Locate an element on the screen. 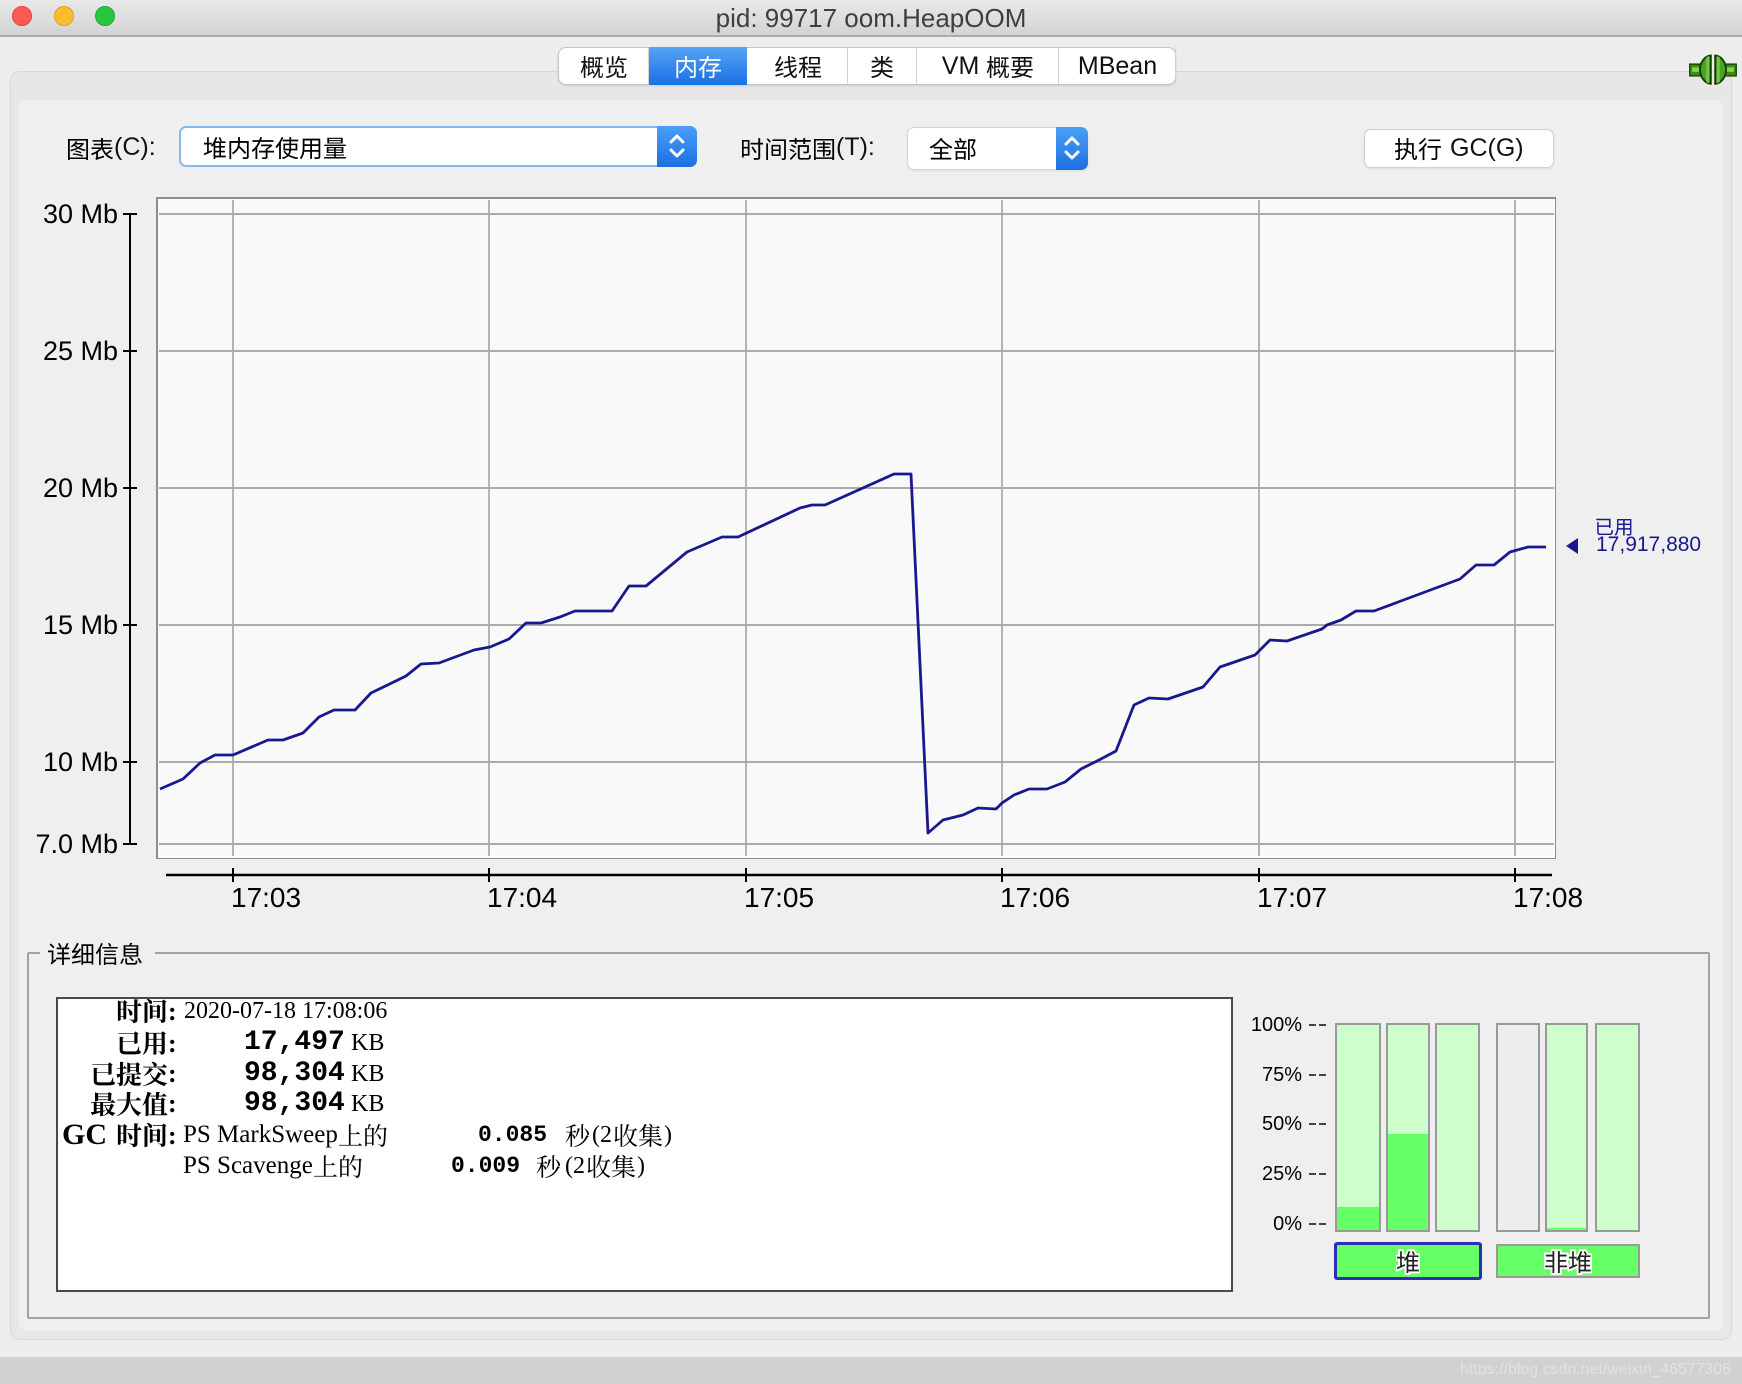  svg-text: 25 Mb is located at coordinates (80, 351).